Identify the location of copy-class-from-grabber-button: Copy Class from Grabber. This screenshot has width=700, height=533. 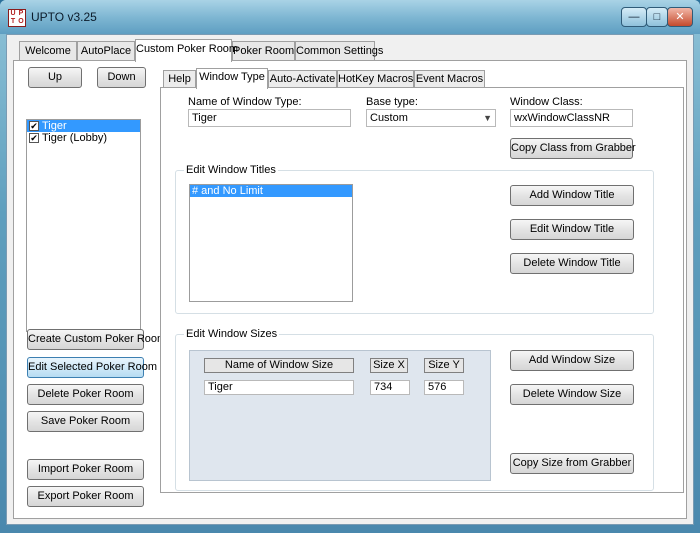
(573, 148).